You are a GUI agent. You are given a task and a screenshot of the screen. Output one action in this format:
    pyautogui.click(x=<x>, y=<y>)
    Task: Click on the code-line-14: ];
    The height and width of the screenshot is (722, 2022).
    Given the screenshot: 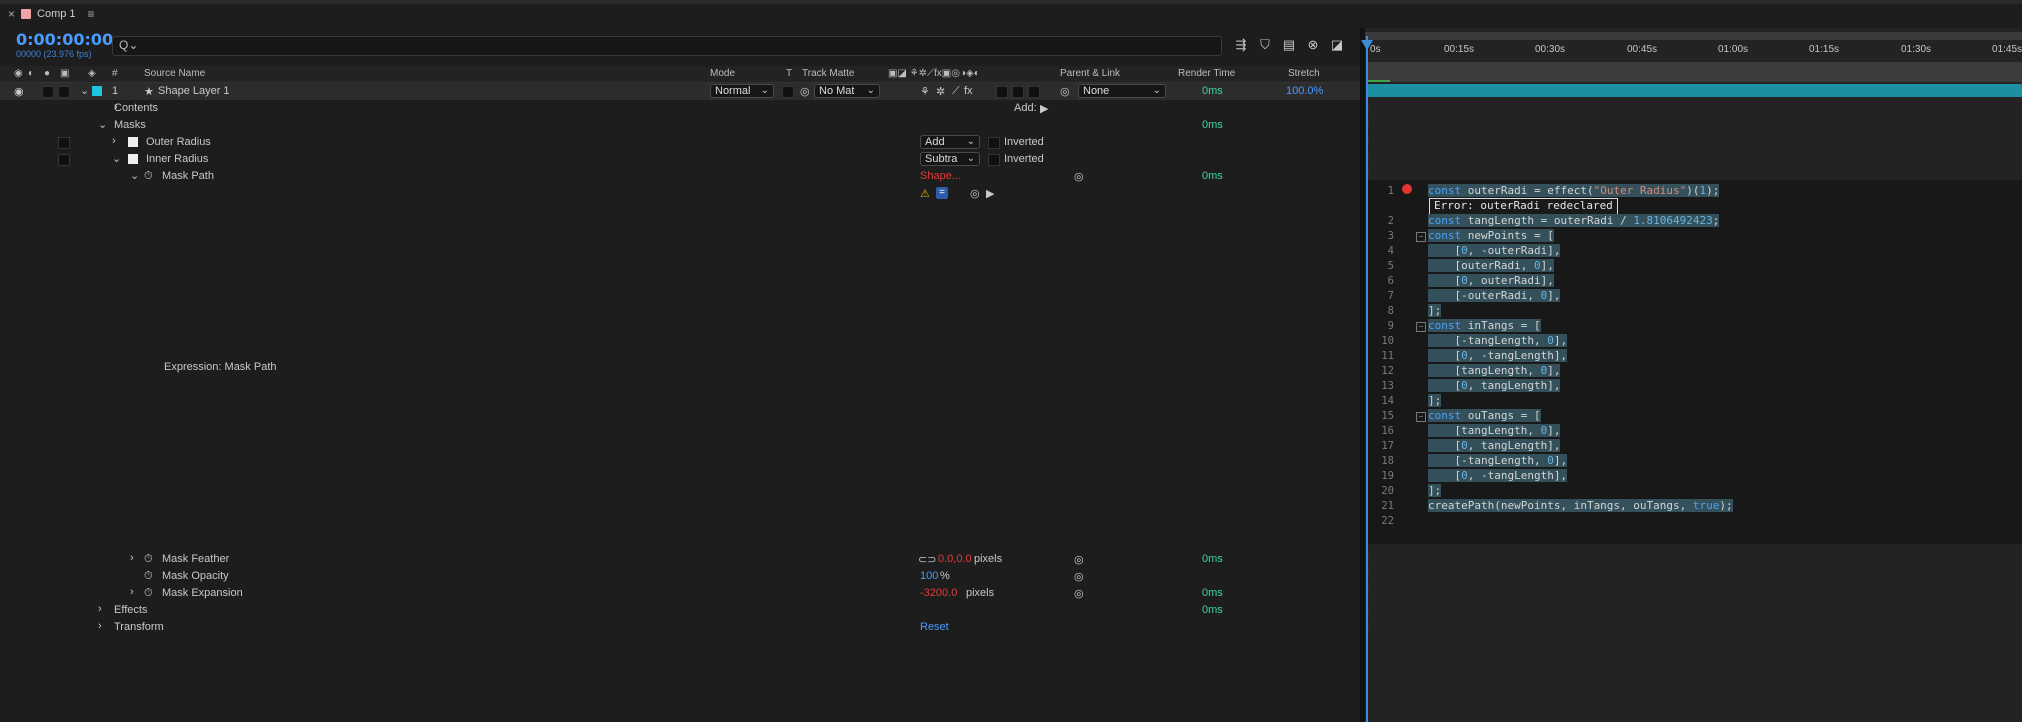 What is the action you would take?
    pyautogui.click(x=1435, y=400)
    